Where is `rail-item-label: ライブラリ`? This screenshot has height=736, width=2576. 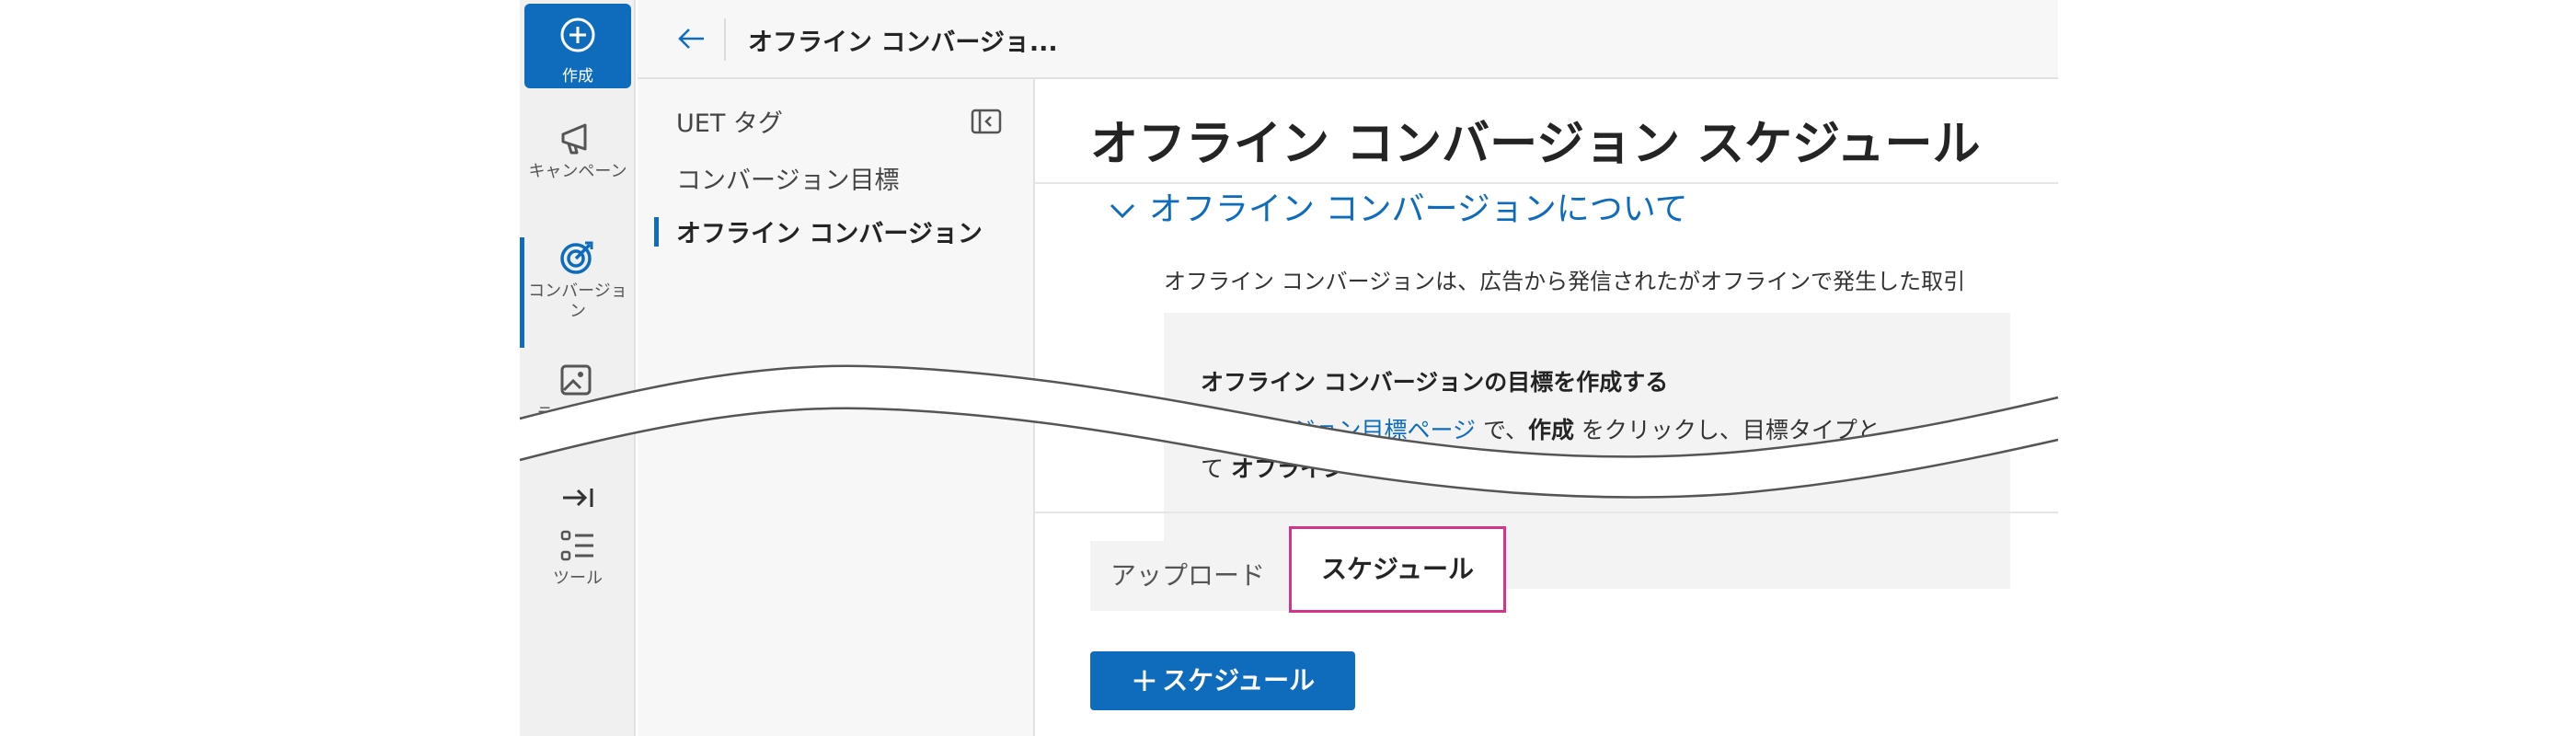 rail-item-label: ライブラリ is located at coordinates (577, 414).